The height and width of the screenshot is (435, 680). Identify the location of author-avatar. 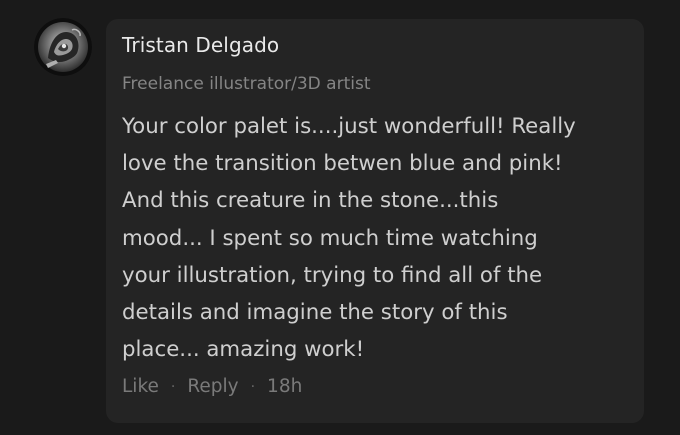
(63, 47).